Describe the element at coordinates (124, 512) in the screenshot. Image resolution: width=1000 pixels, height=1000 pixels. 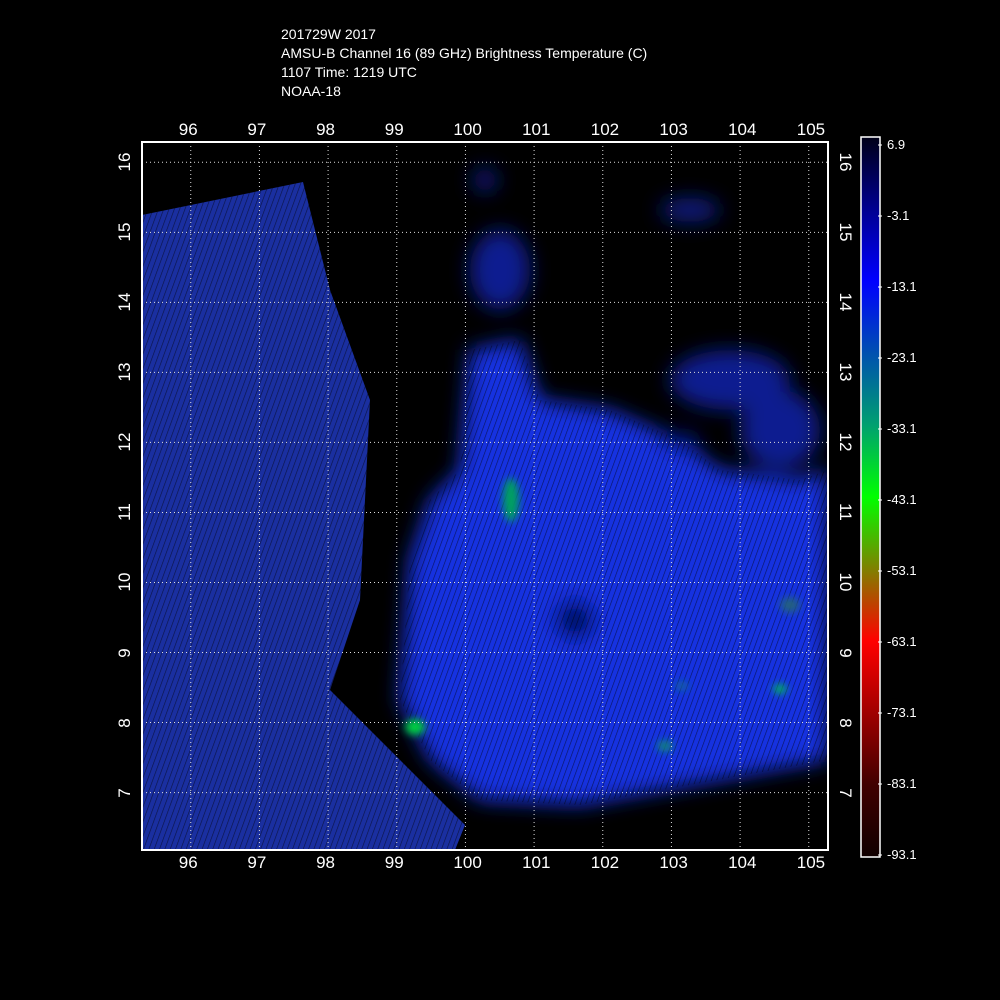
I see `latitude-label-left: 11` at that location.